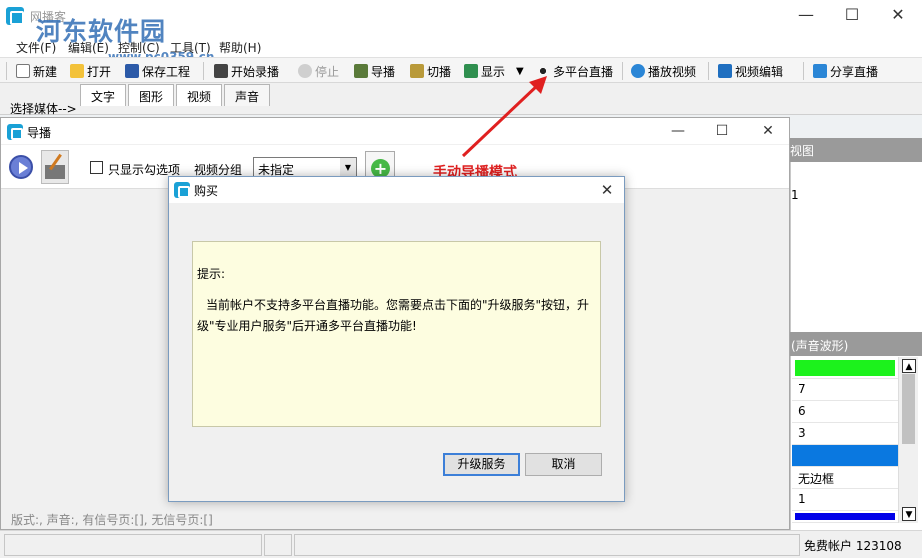  Describe the element at coordinates (750, 71) in the screenshot. I see `video-edit-button: 视频编辑` at that location.